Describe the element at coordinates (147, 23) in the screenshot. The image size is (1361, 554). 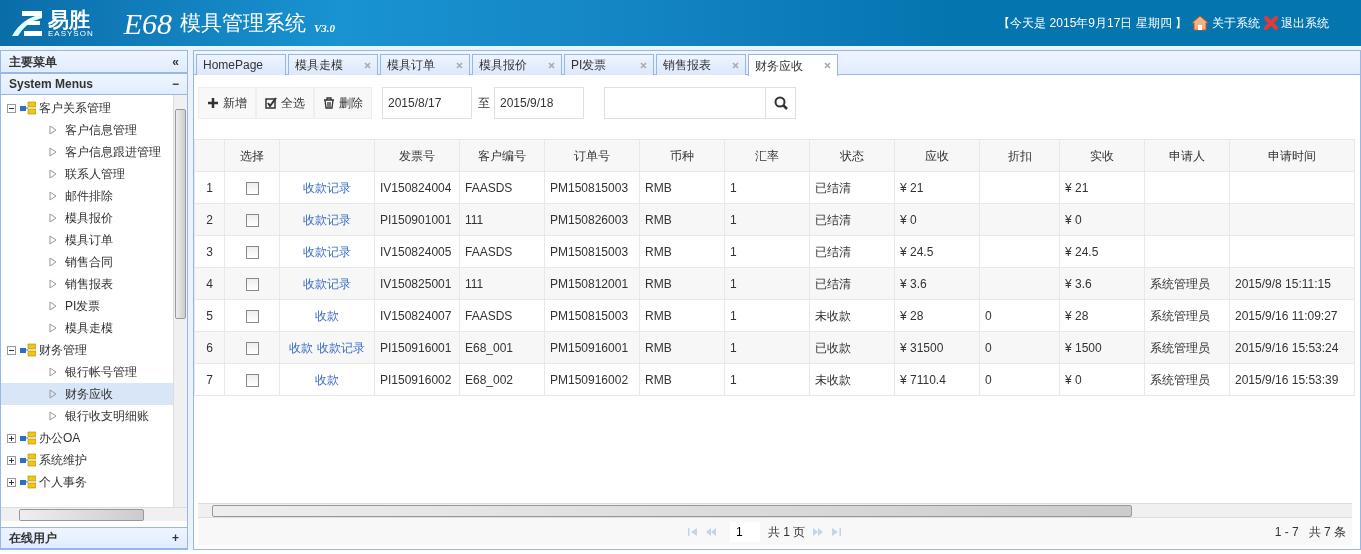
I see `product-name: E68` at that location.